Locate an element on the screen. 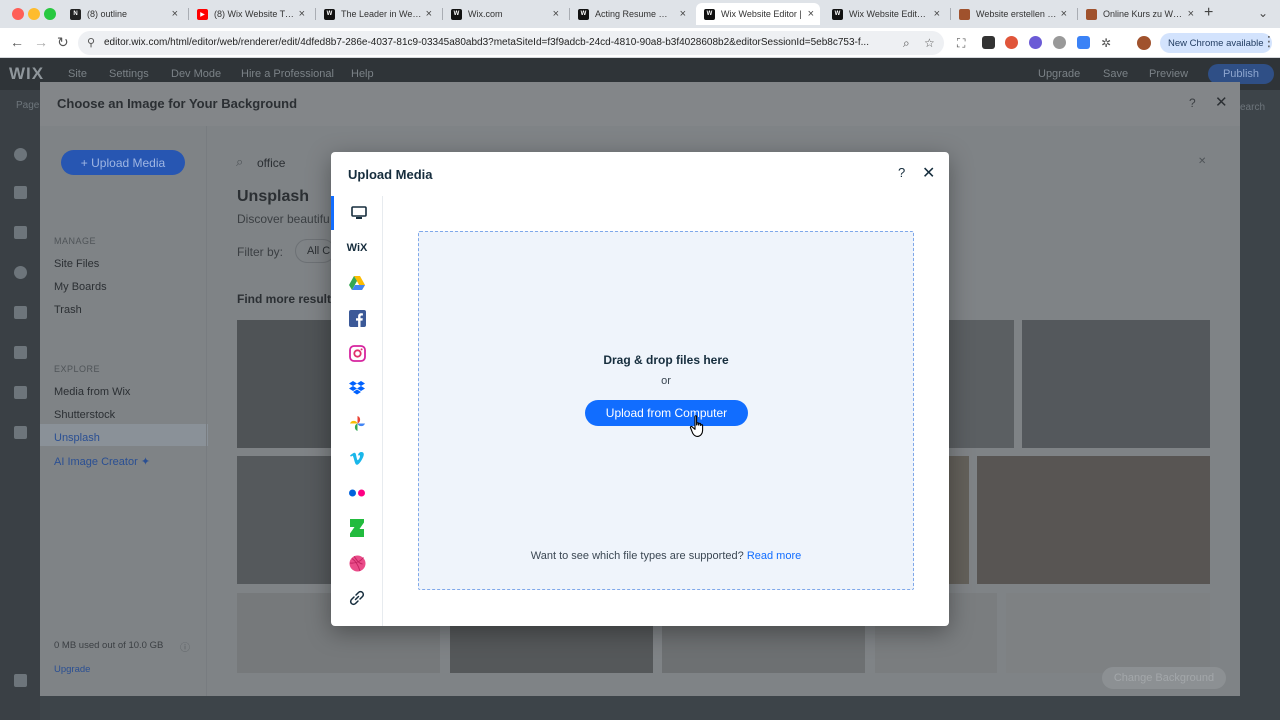  upload-media-button: + Upload Media is located at coordinates (123, 162).